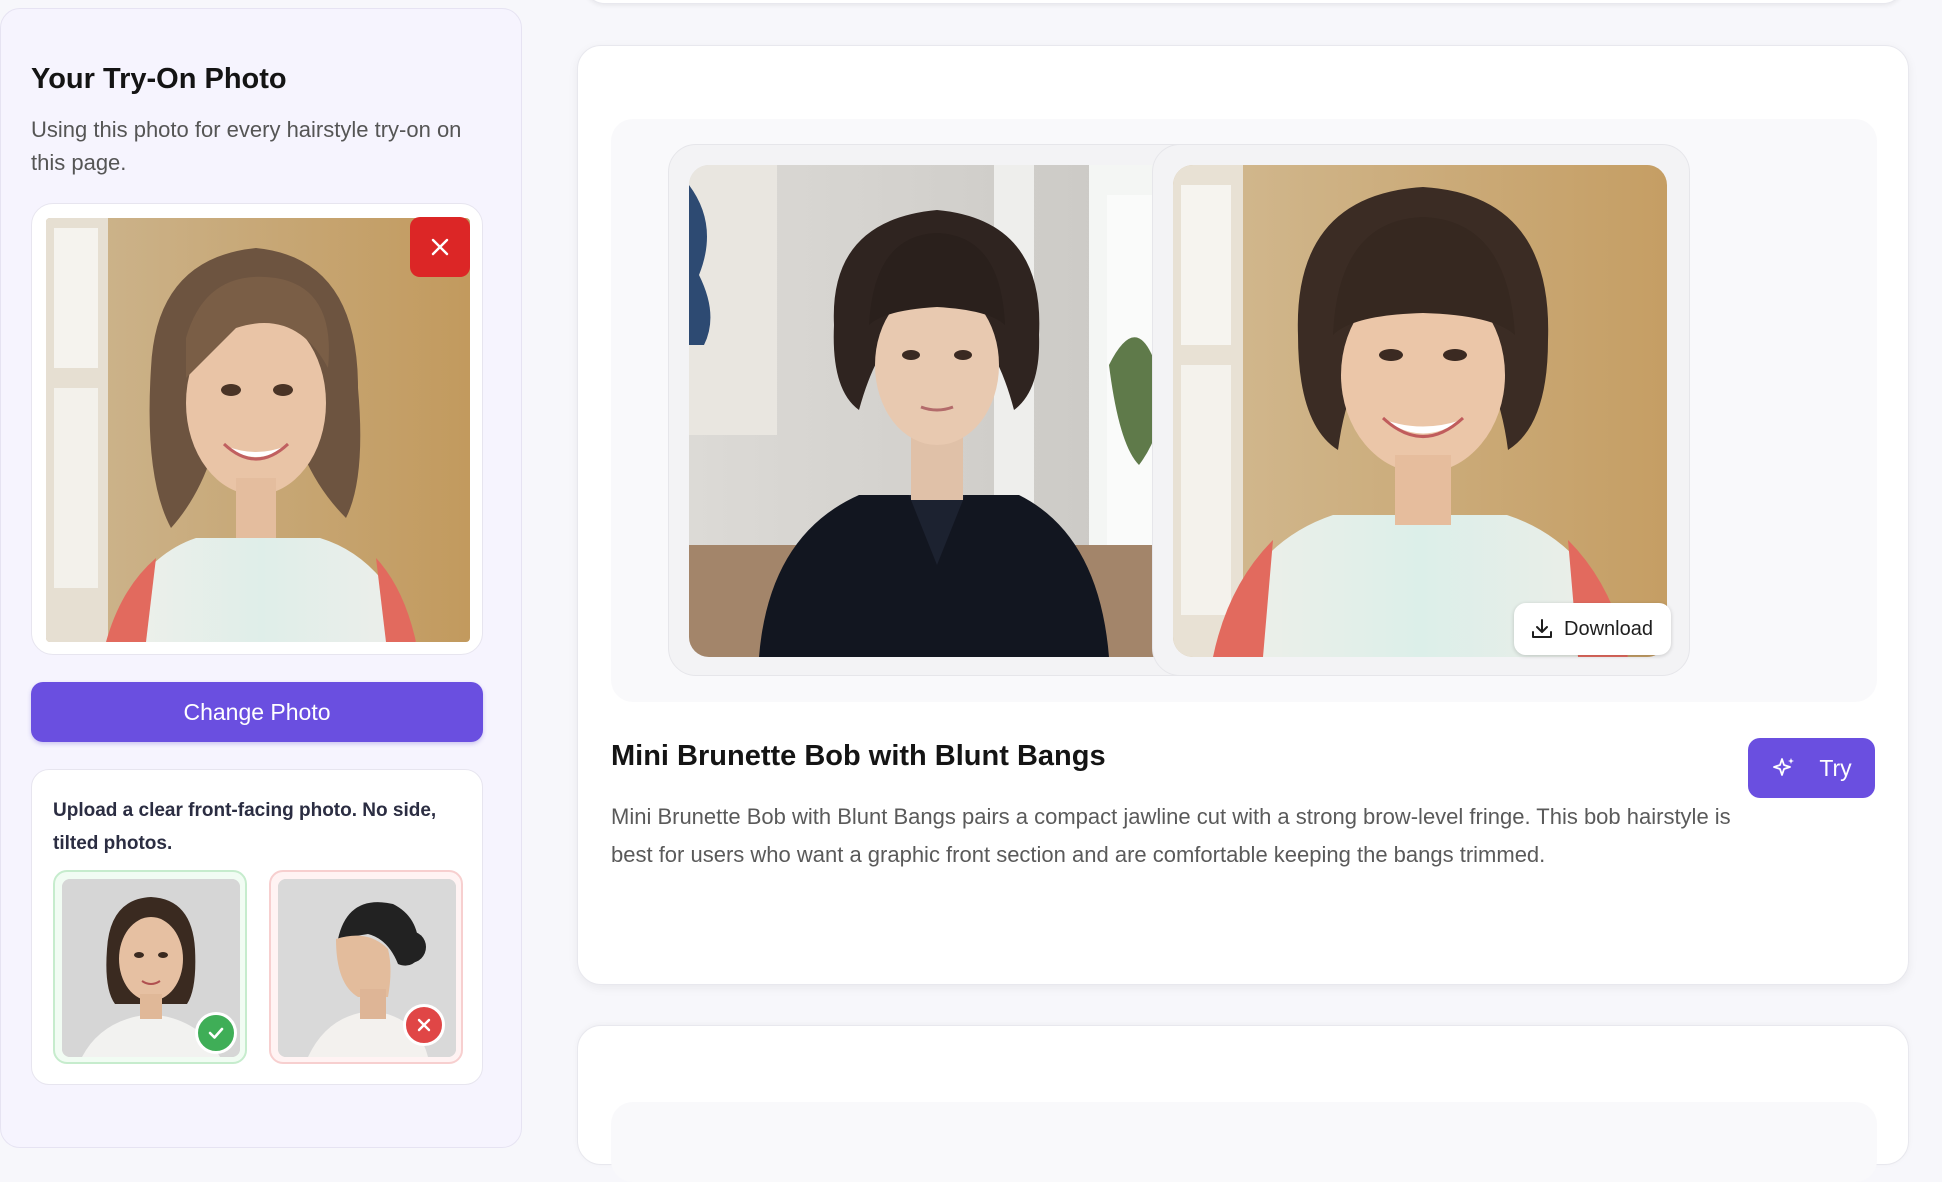  What do you see at coordinates (1244, 1142) in the screenshot?
I see `next-comparison-area` at bounding box center [1244, 1142].